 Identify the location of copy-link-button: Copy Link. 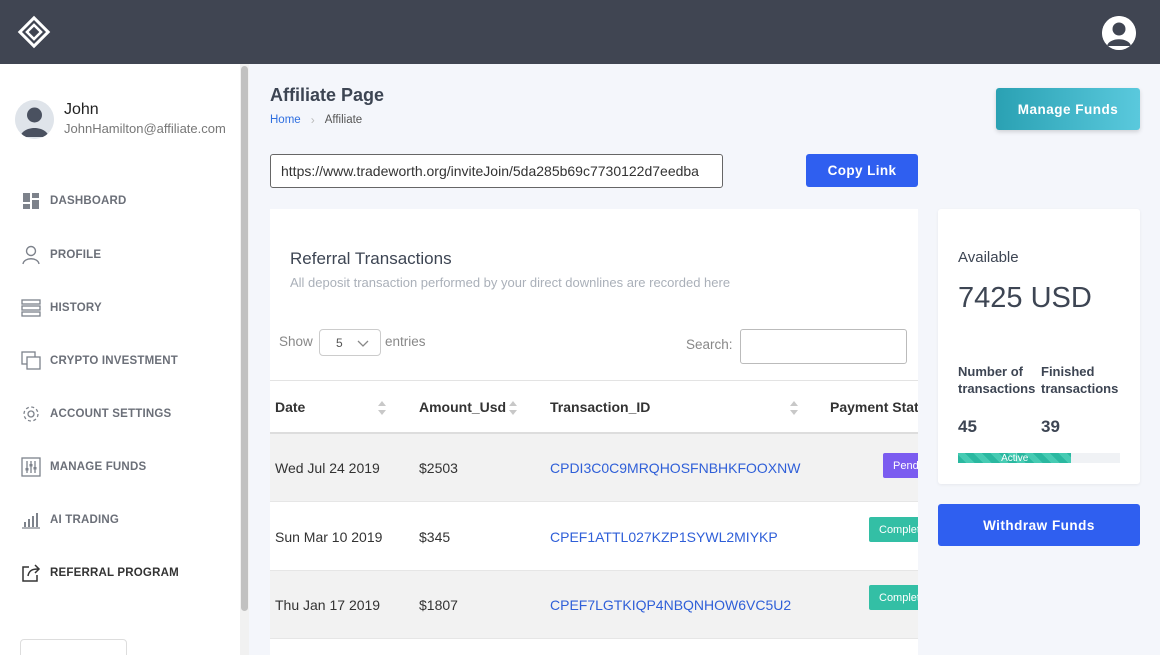
(862, 170).